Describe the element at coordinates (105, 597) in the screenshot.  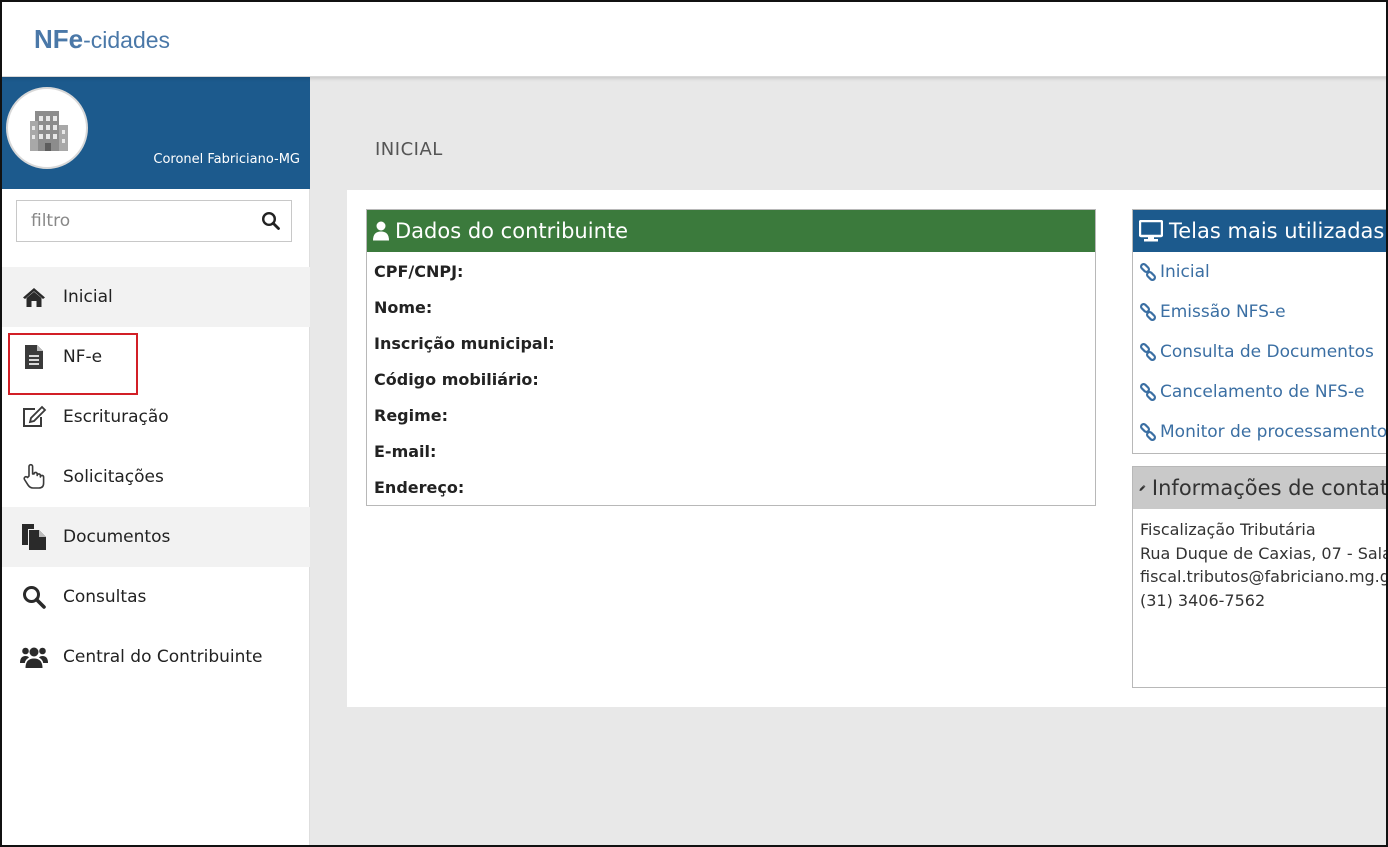
I see `sidebar-item-label: Consultas` at that location.